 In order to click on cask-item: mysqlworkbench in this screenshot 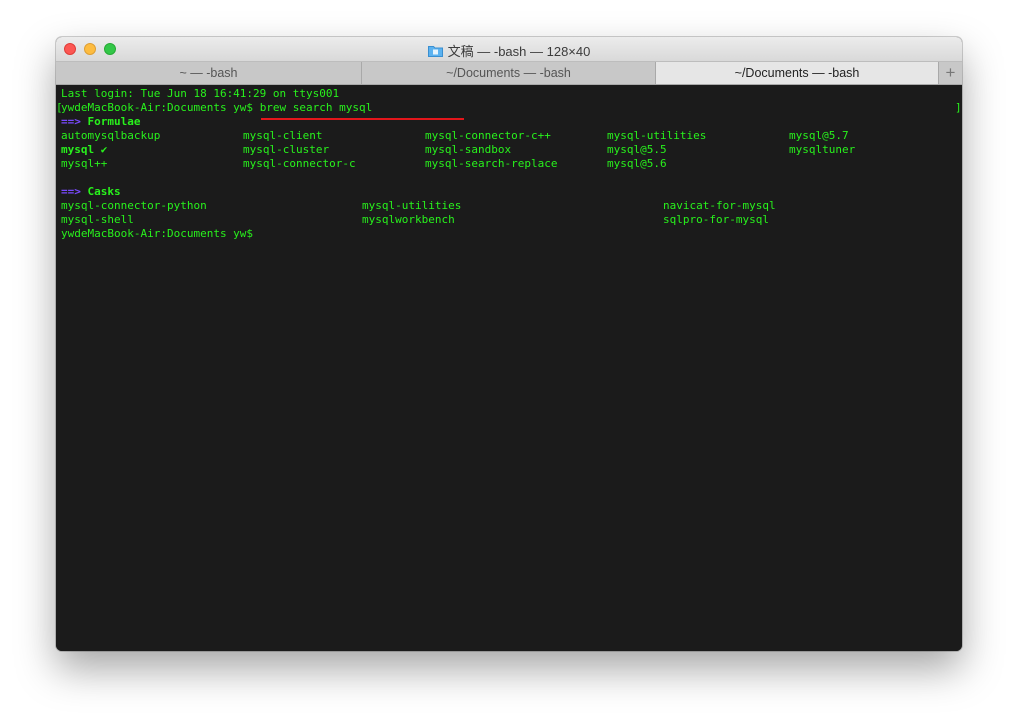, I will do `click(408, 219)`.